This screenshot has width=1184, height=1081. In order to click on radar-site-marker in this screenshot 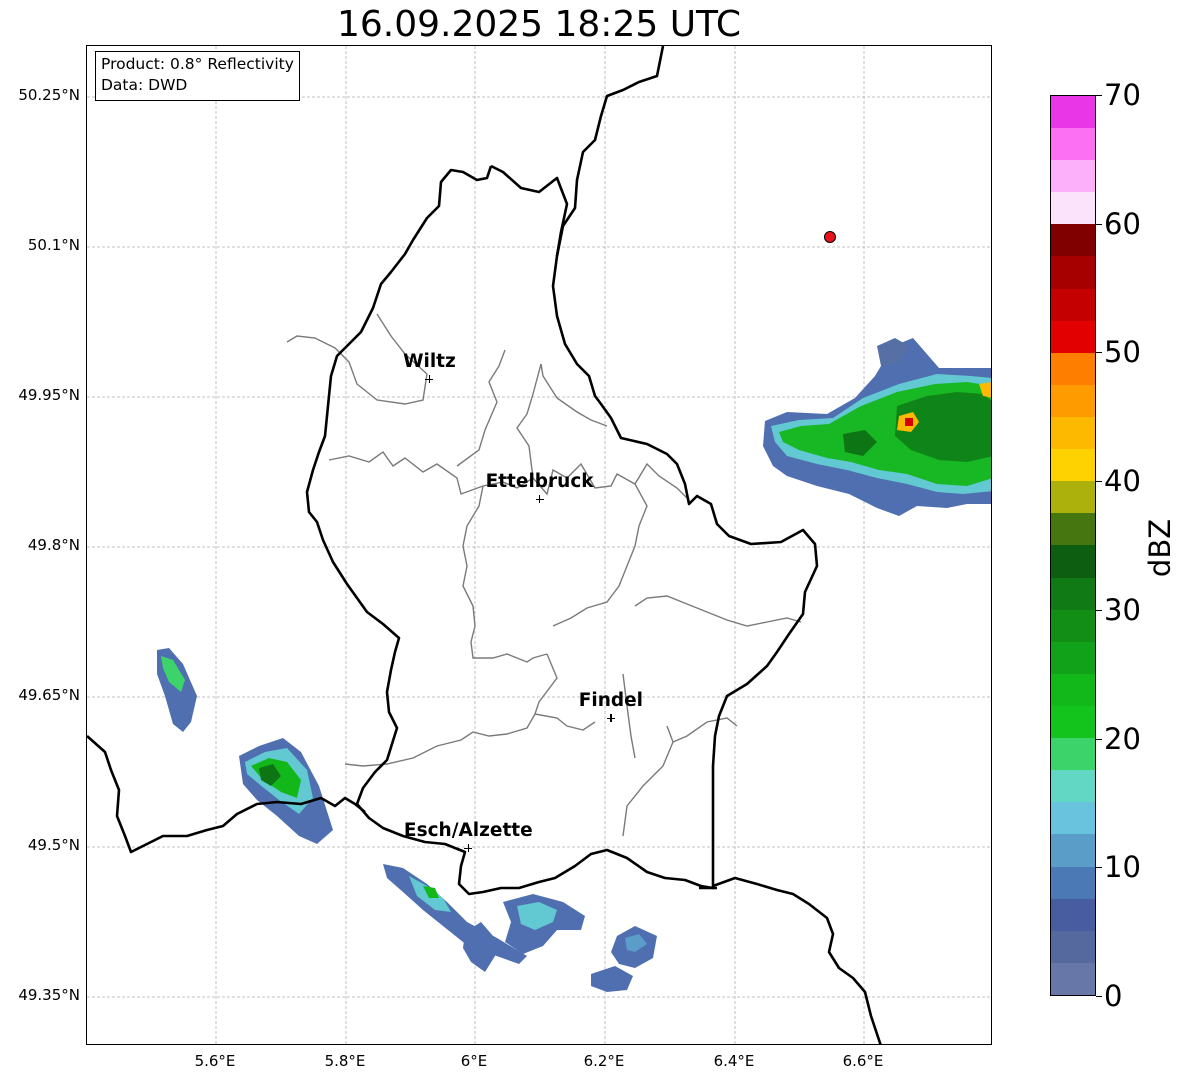, I will do `click(830, 237)`.